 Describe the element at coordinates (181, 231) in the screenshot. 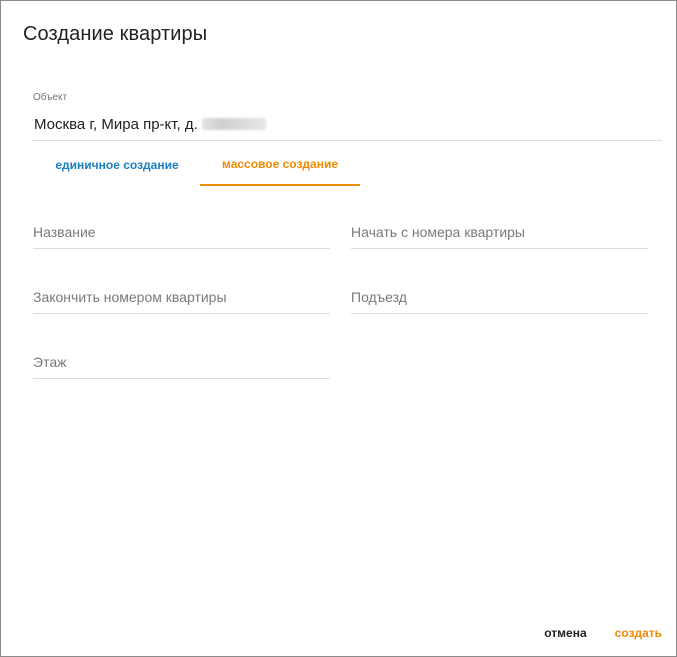

I see `name-field: Название` at that location.